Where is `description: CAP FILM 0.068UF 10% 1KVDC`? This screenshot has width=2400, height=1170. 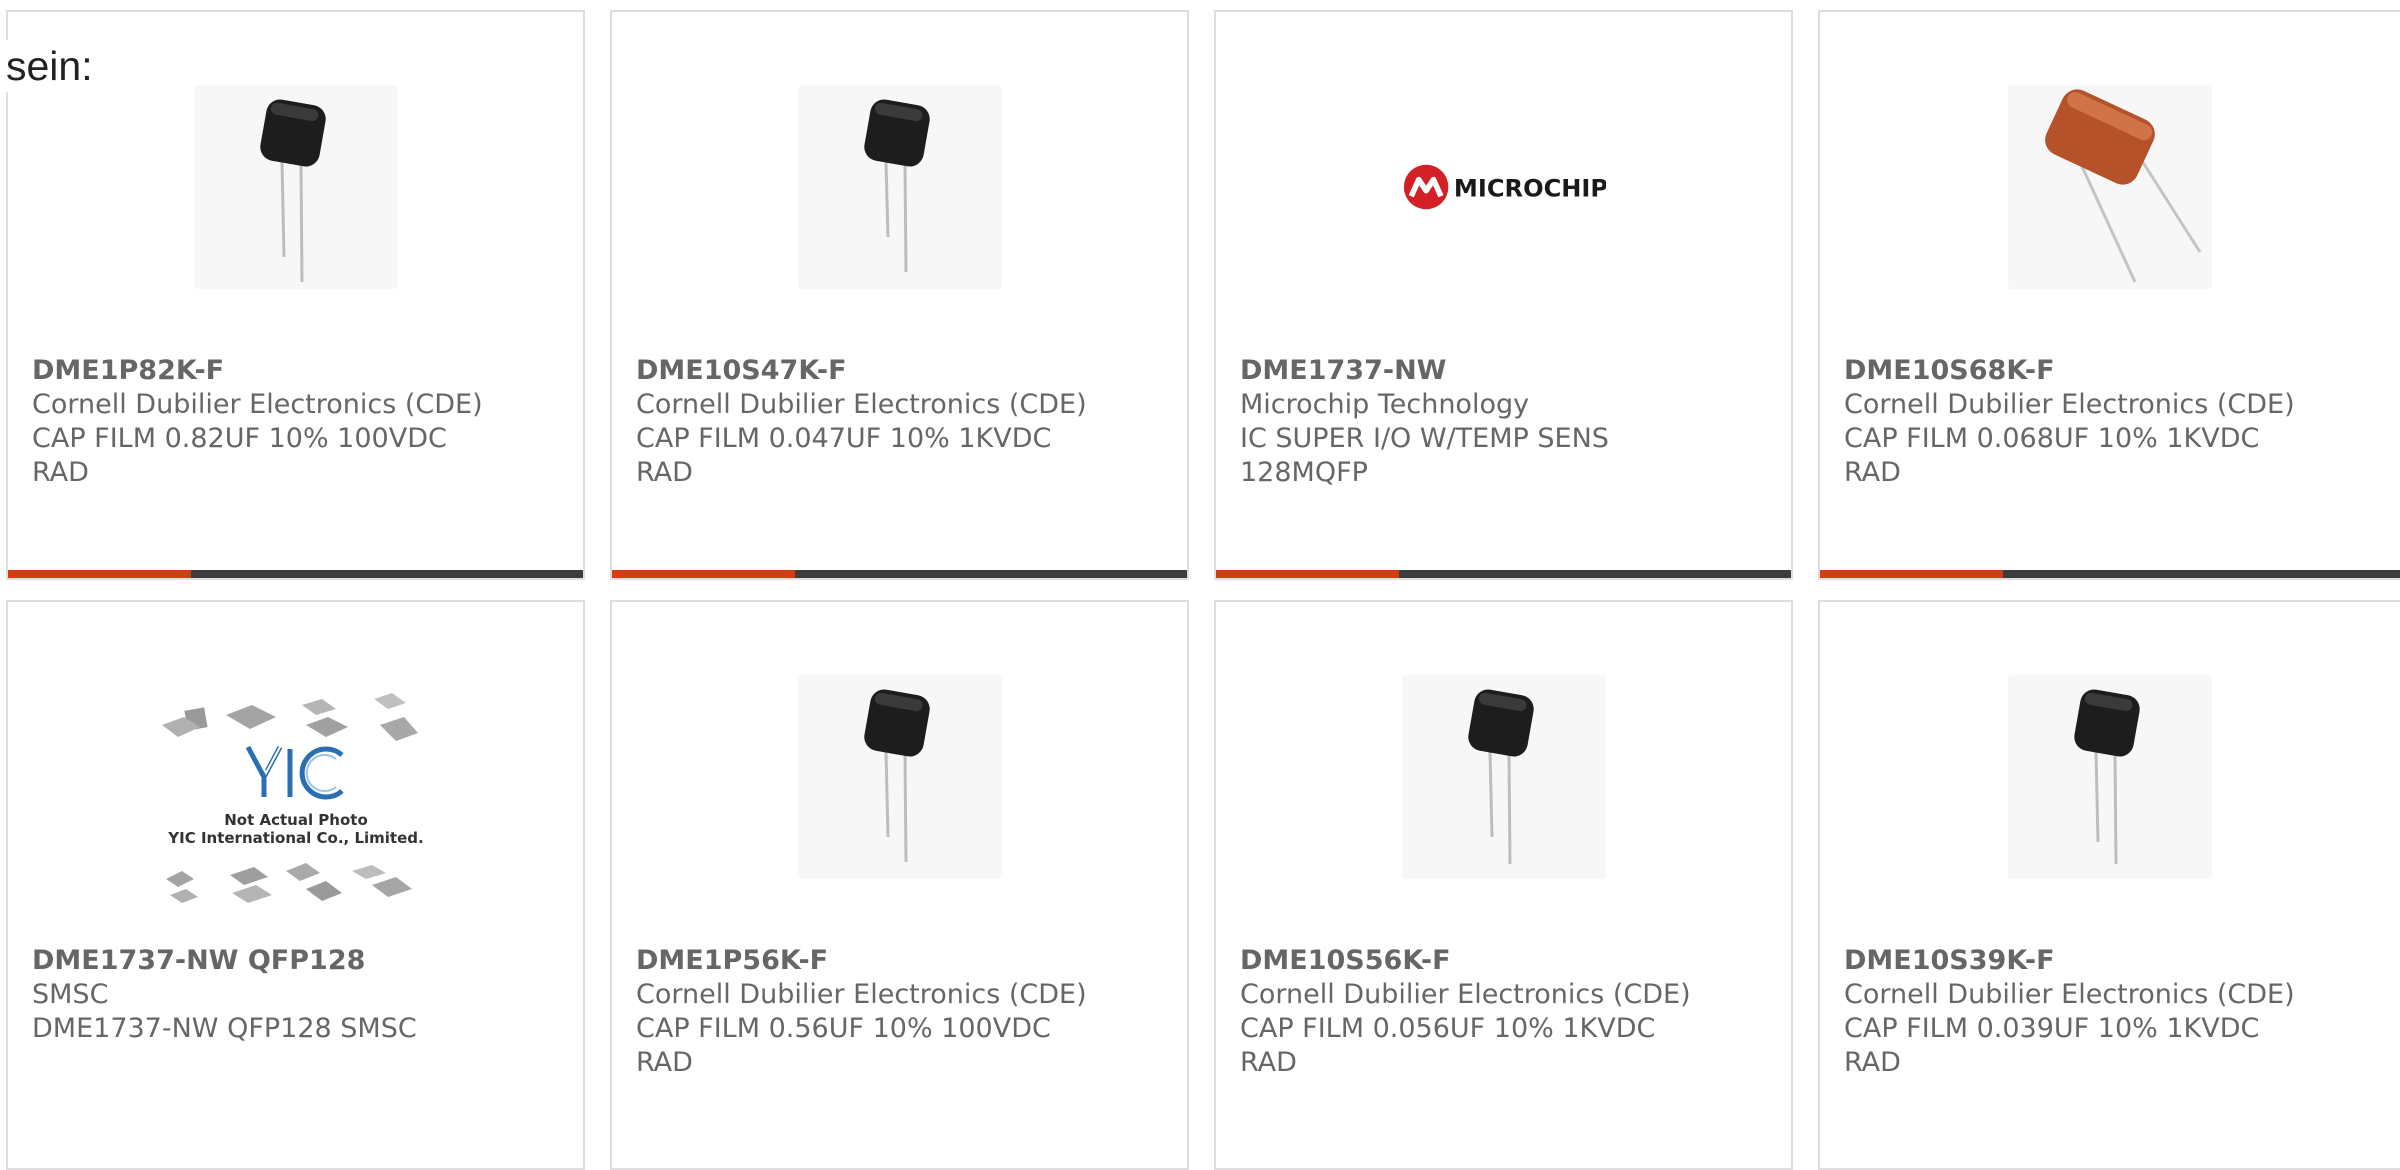 description: CAP FILM 0.068UF 10% 1KVDC is located at coordinates (2052, 438).